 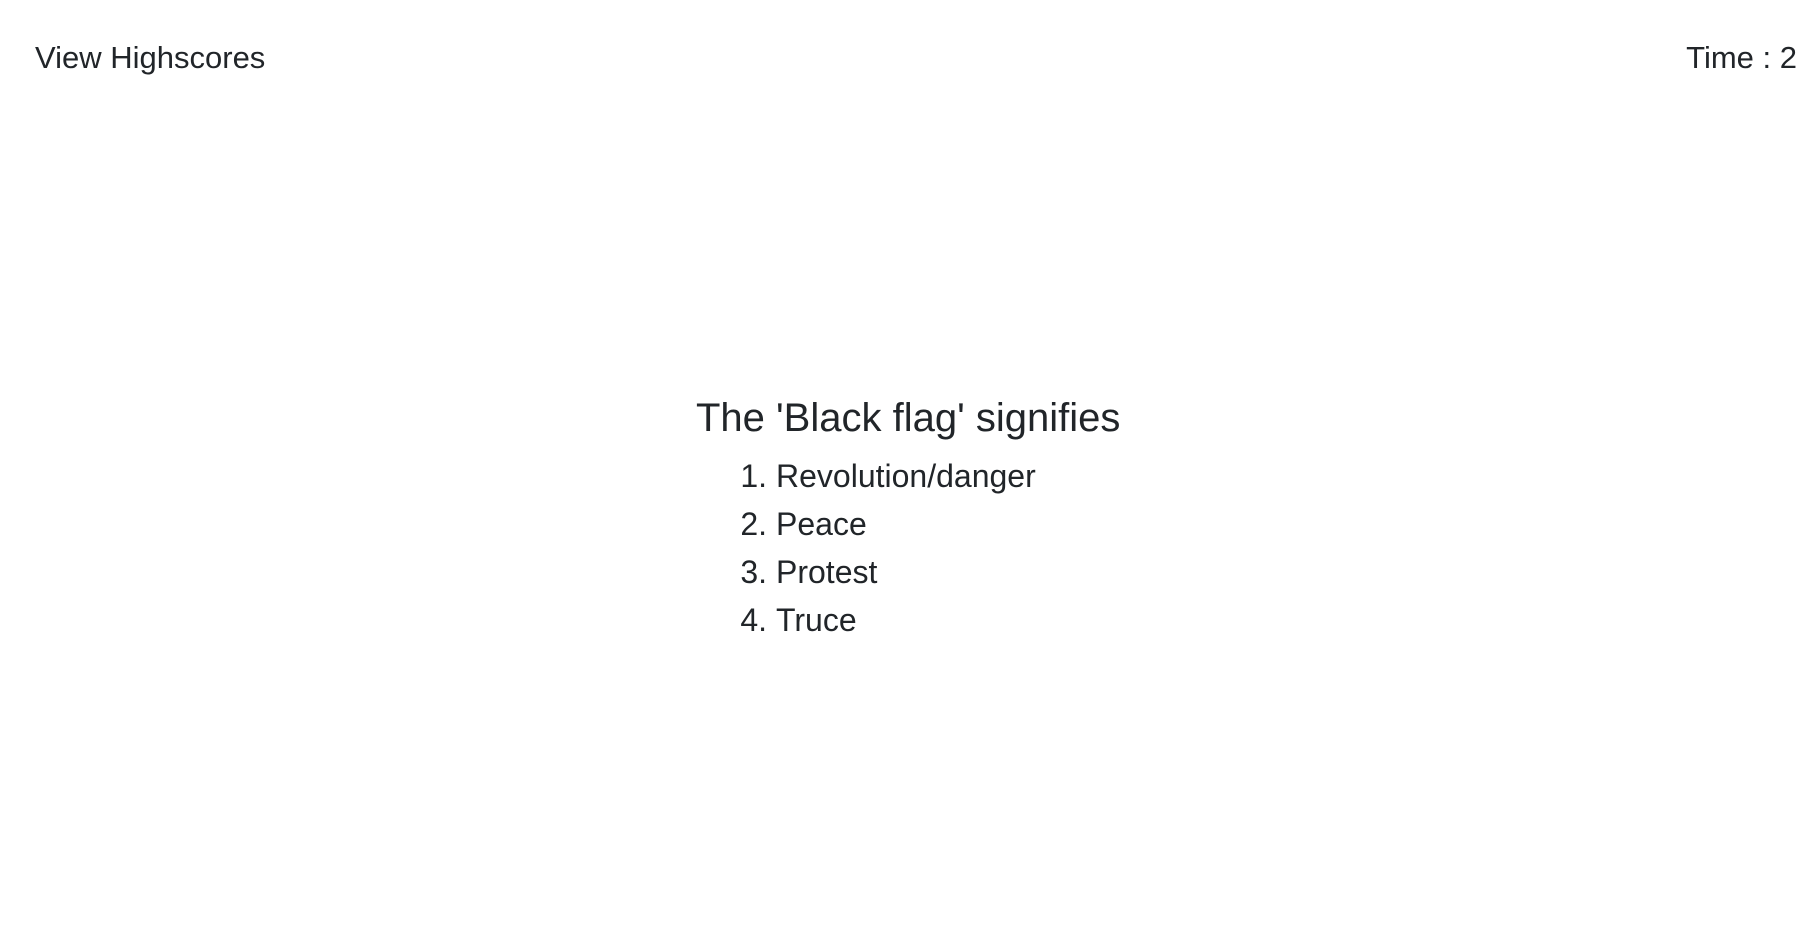 I want to click on choice-number: 2., so click(x=753, y=524).